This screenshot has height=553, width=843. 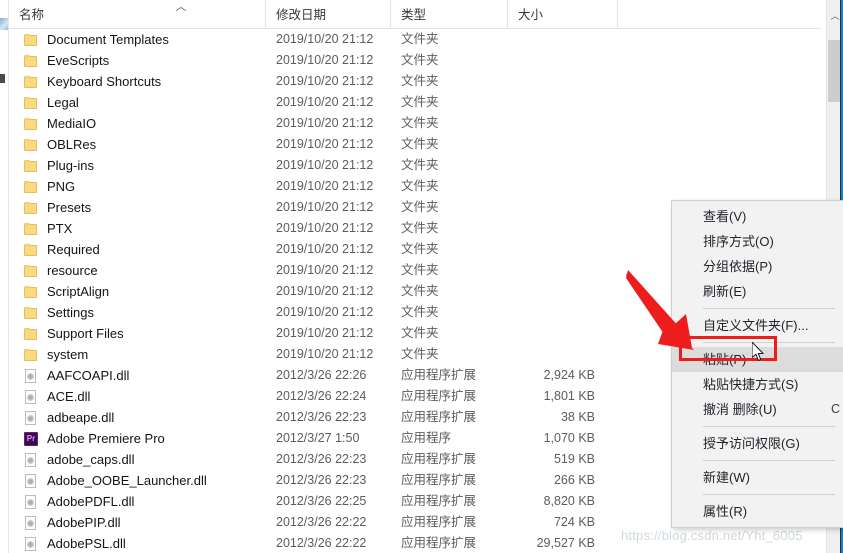 I want to click on context-menu-item: 新建(W), so click(x=757, y=477).